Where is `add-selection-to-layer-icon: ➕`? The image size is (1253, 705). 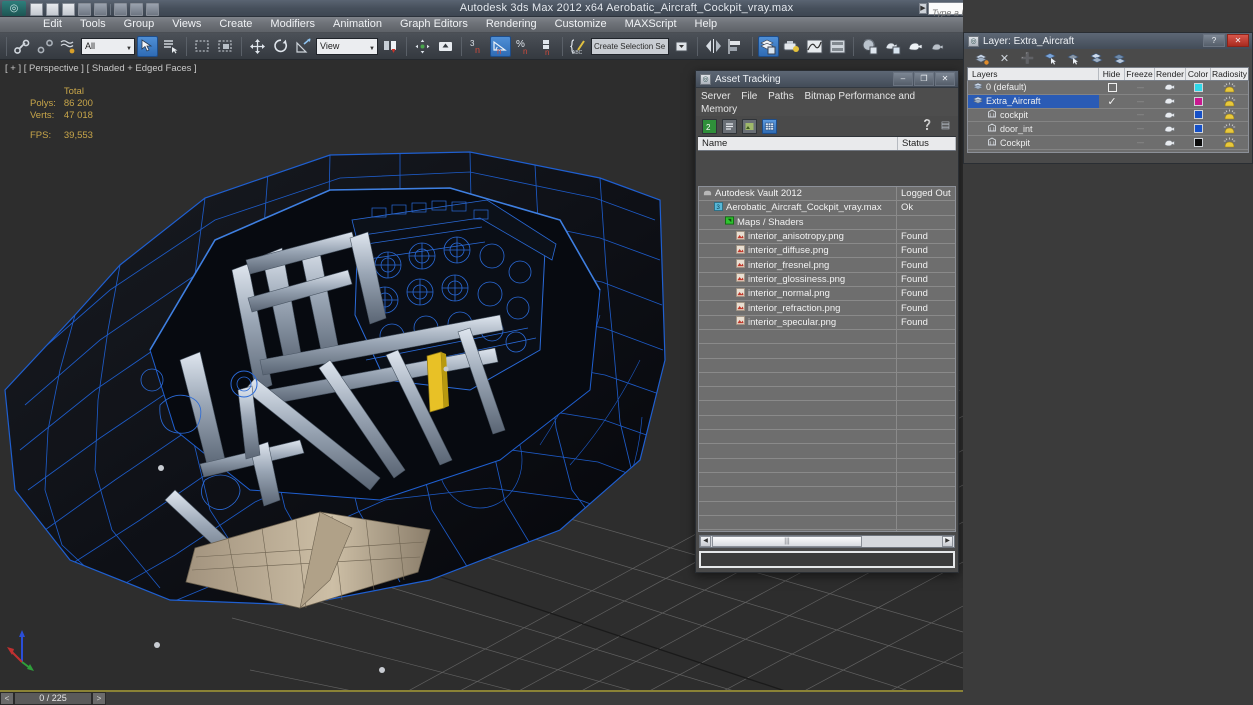
add-selection-to-layer-icon: ➕ is located at coordinates (1027, 58).